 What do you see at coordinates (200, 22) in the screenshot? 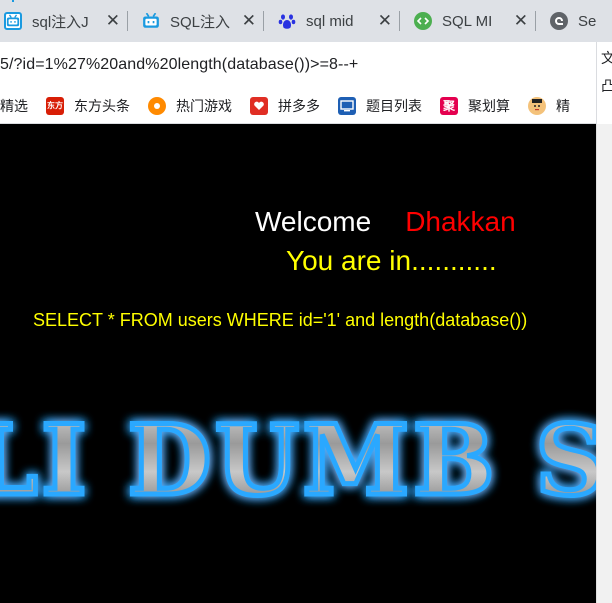
I see `tab-title: SQL注入` at bounding box center [200, 22].